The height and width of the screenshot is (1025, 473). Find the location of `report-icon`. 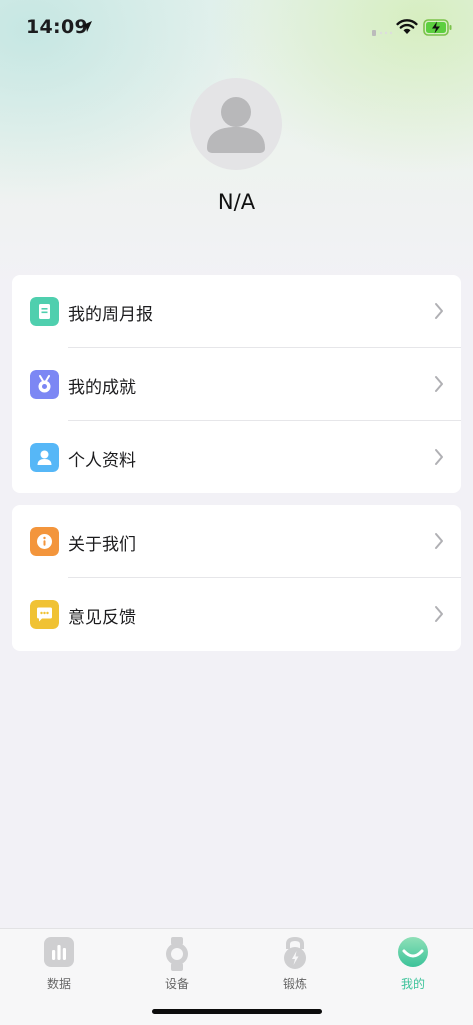

report-icon is located at coordinates (44, 311).